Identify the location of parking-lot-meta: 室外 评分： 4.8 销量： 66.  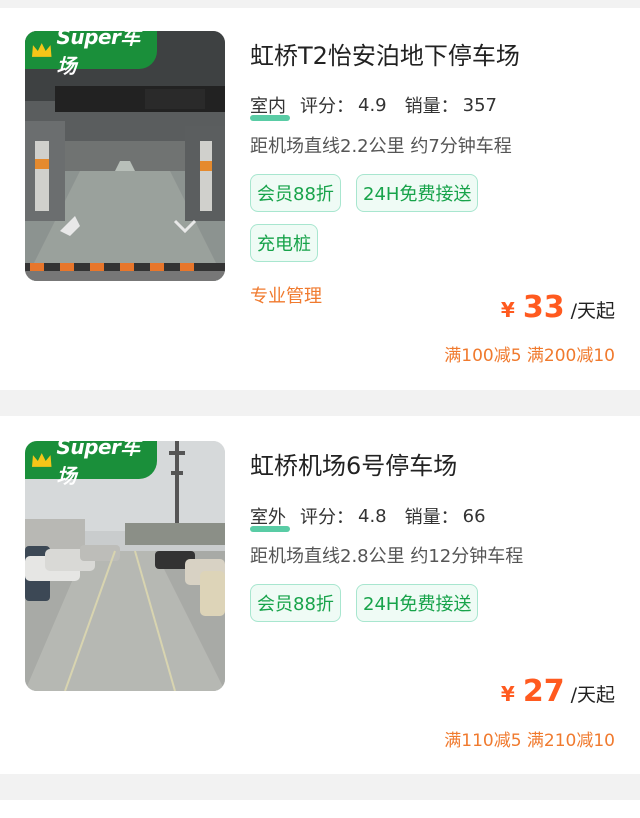
(377, 517).